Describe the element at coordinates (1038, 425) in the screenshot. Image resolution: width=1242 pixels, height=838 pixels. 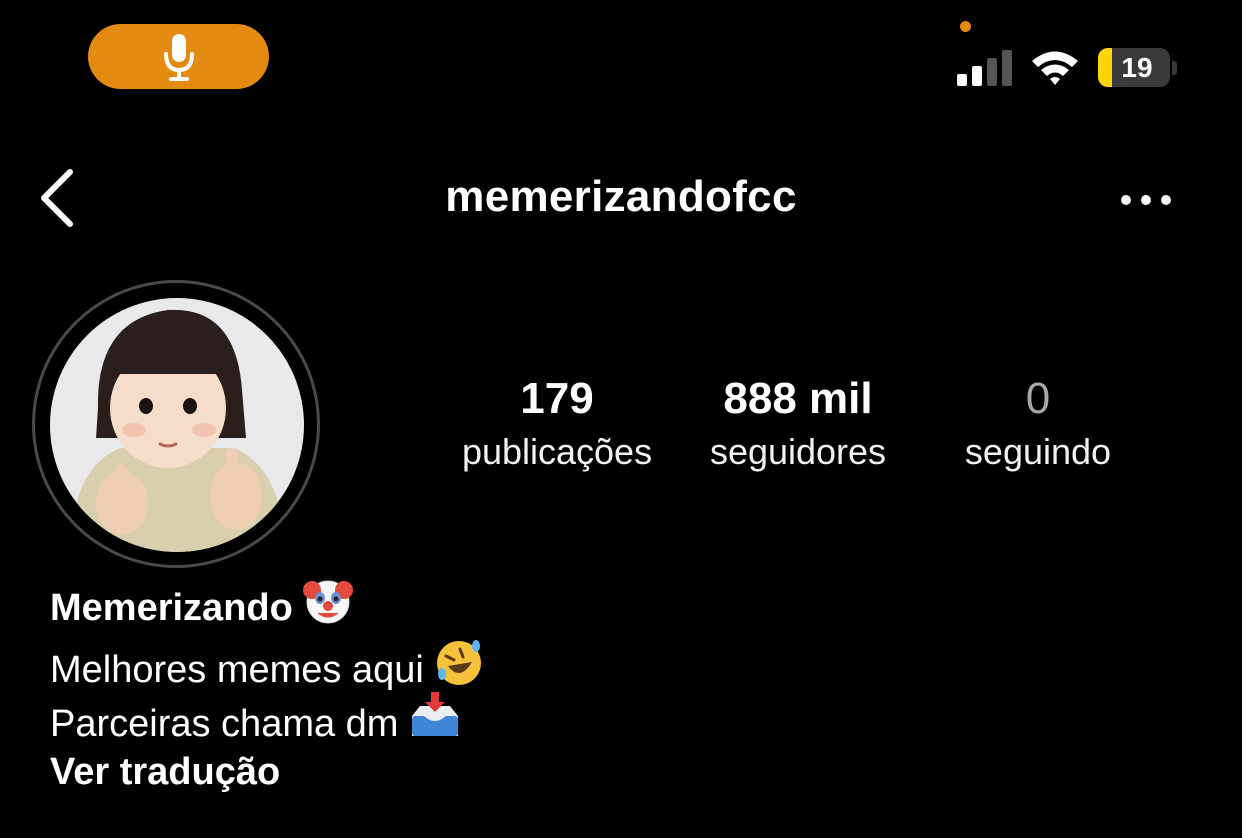
I see `stat-following: 0 seguindo` at that location.